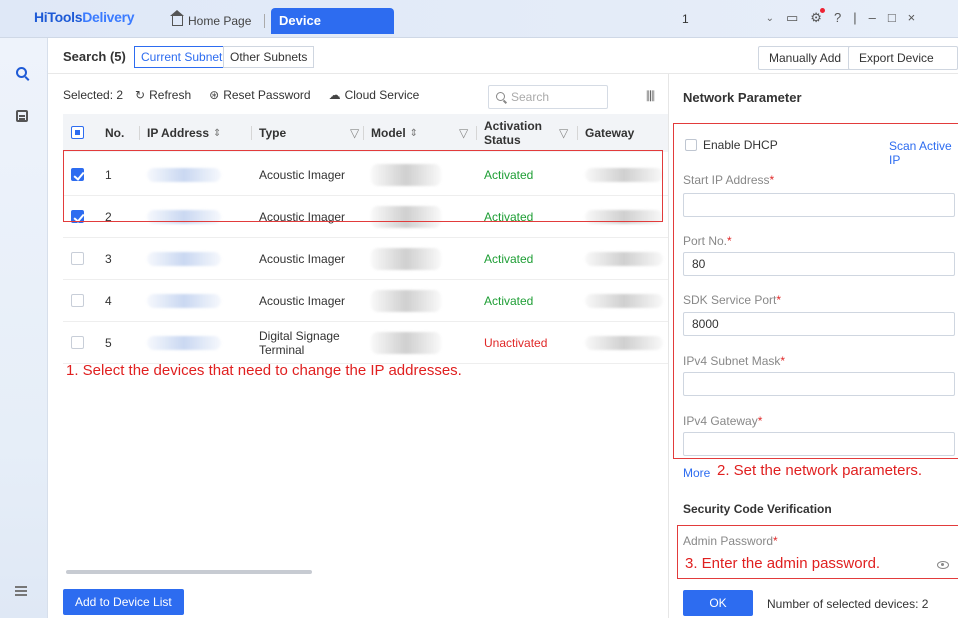 Image resolution: width=958 pixels, height=618 pixels. Describe the element at coordinates (819, 264) in the screenshot. I see `port-input: 80` at that location.